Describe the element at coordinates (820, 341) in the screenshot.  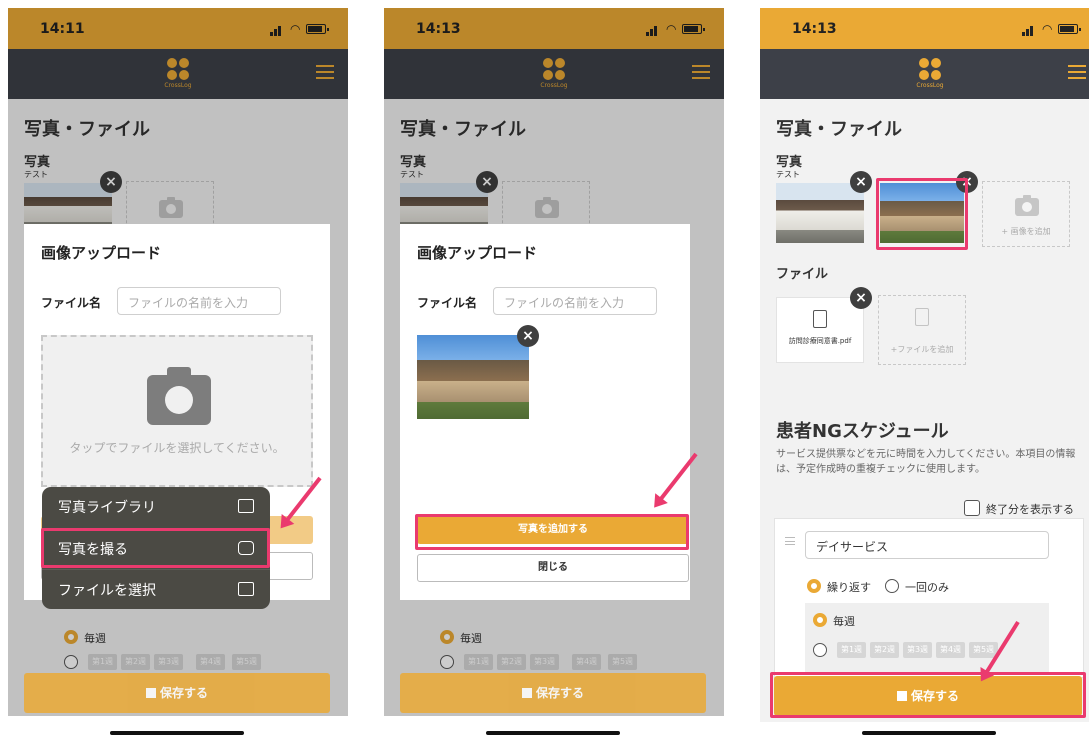
I see `file-name: 訪問診療同意書.pdf` at that location.